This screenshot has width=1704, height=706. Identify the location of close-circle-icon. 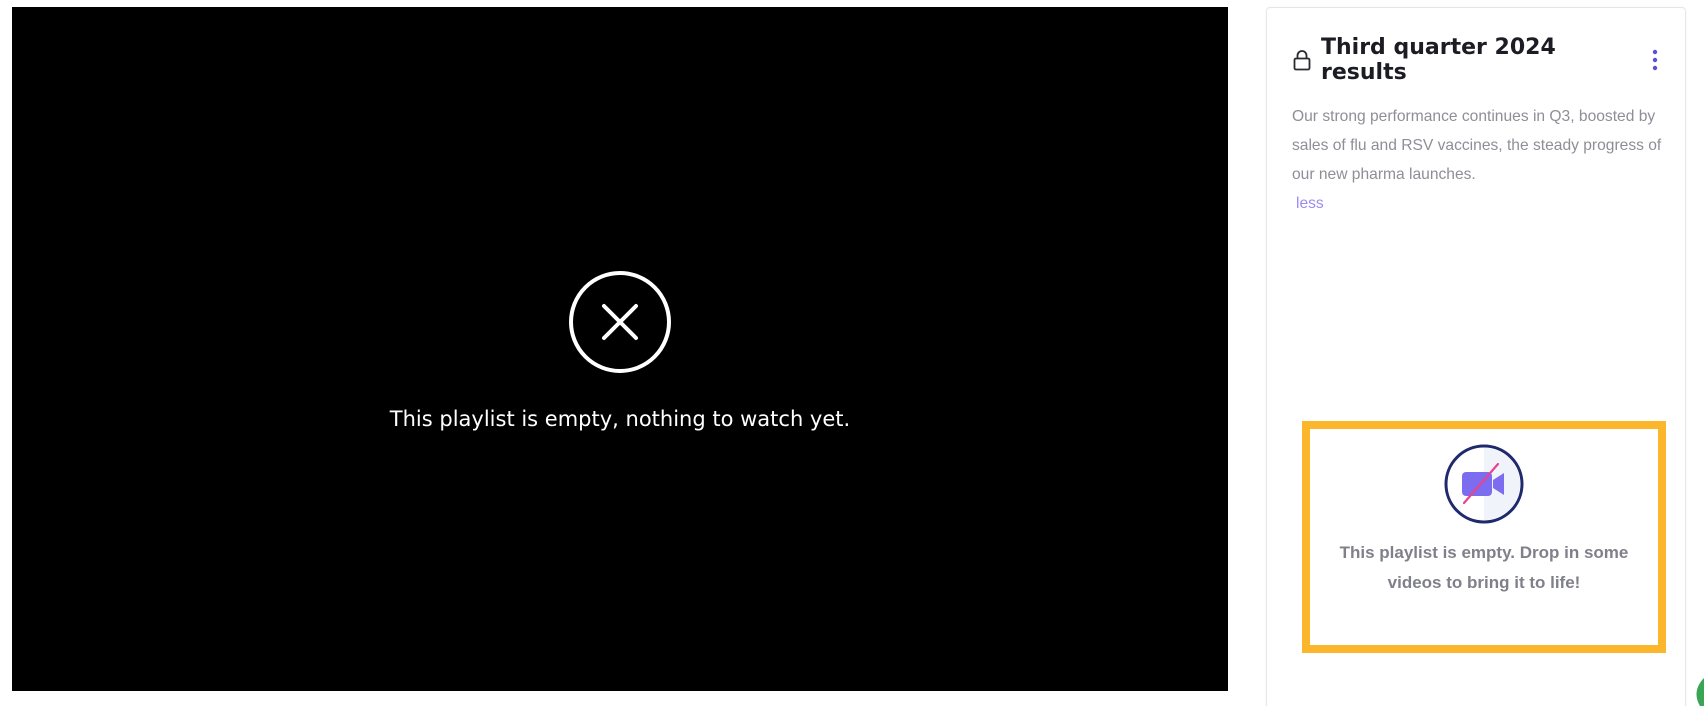
(620, 322).